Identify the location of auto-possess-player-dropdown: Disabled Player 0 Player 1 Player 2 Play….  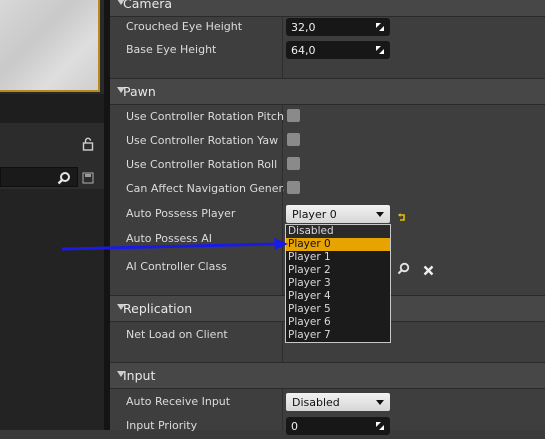
(338, 283).